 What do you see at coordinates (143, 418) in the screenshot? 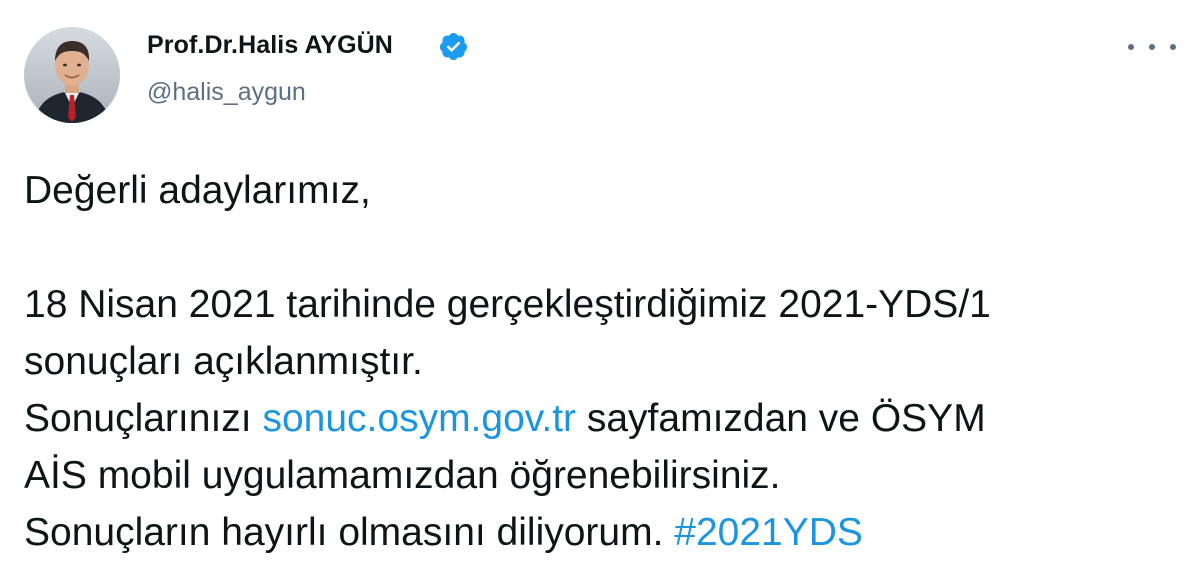
I see `tweet-text-segment: Sonuçlarınızı` at bounding box center [143, 418].